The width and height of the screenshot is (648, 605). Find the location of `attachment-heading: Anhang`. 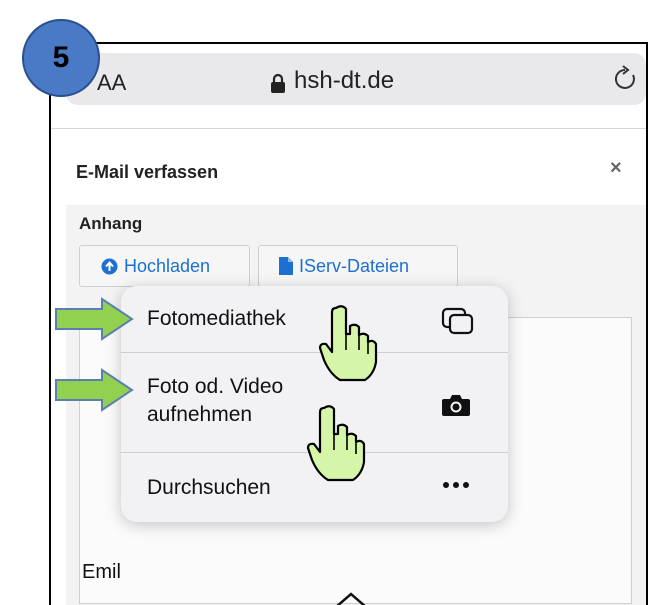

attachment-heading: Anhang is located at coordinates (111, 223).